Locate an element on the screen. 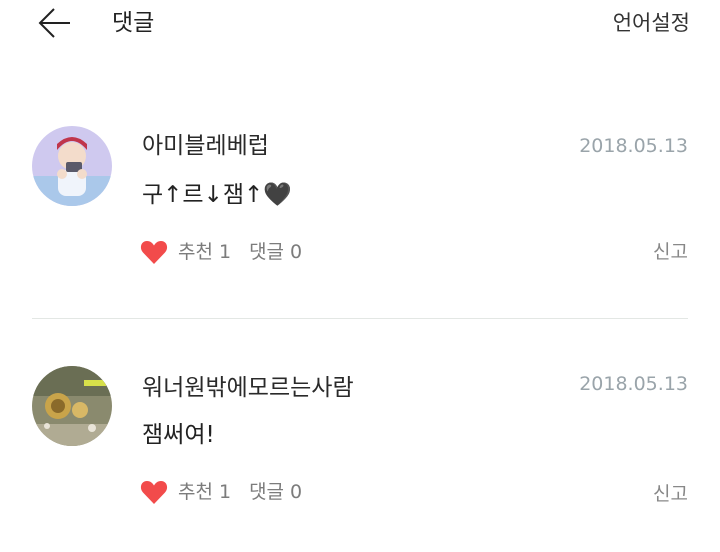 This screenshot has width=720, height=552. back-button is located at coordinates (56, 24).